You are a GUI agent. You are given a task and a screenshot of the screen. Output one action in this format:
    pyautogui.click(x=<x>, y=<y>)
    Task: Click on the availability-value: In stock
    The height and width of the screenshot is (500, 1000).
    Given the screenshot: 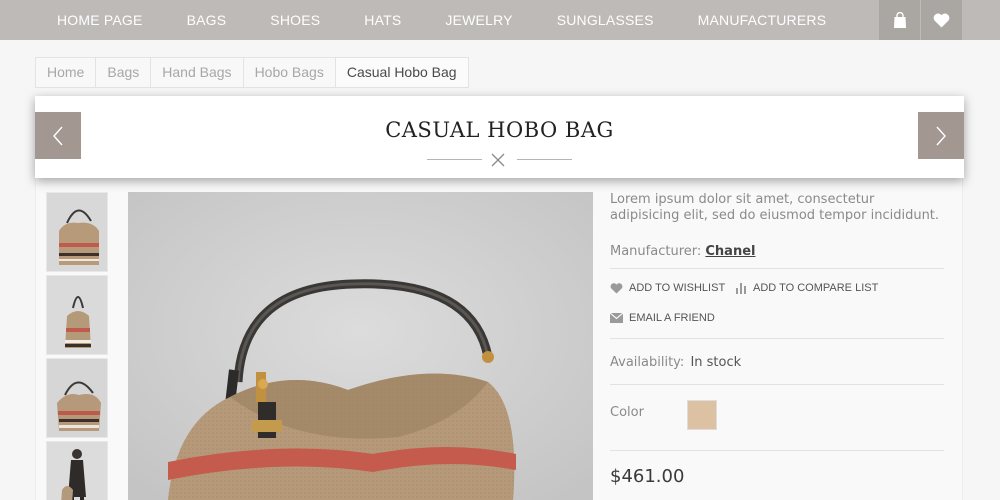 What is the action you would take?
    pyautogui.click(x=716, y=362)
    